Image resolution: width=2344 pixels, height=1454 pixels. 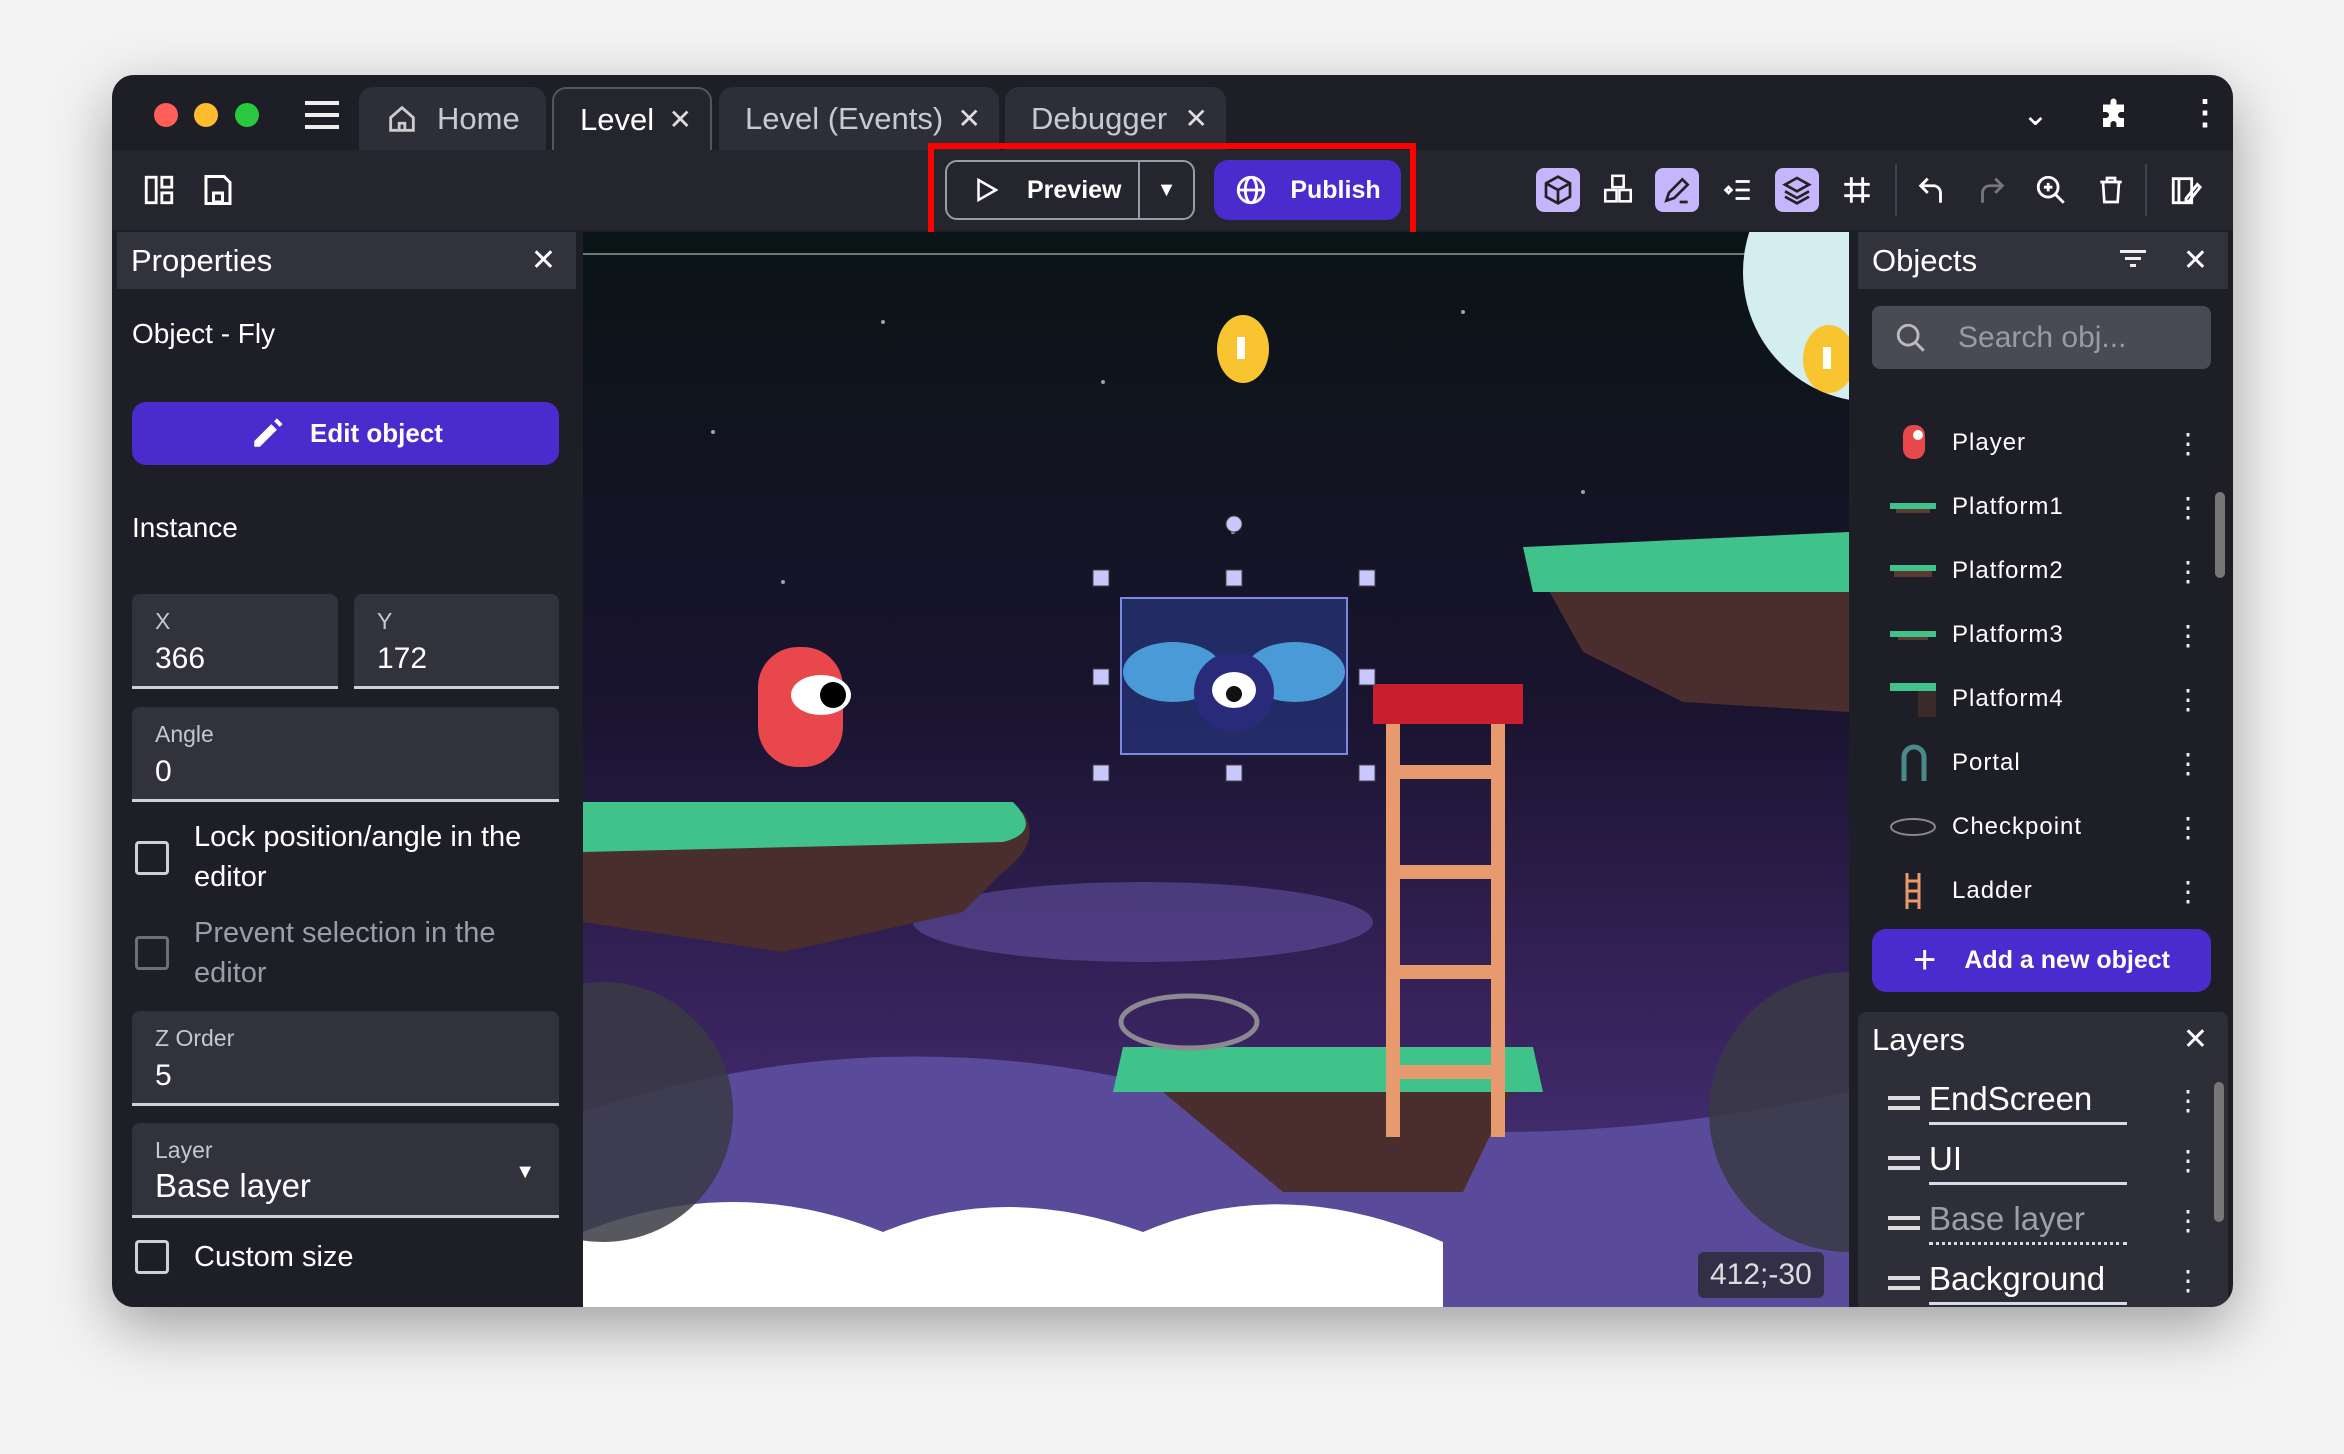 What do you see at coordinates (218, 190) in the screenshot?
I see `save-icon` at bounding box center [218, 190].